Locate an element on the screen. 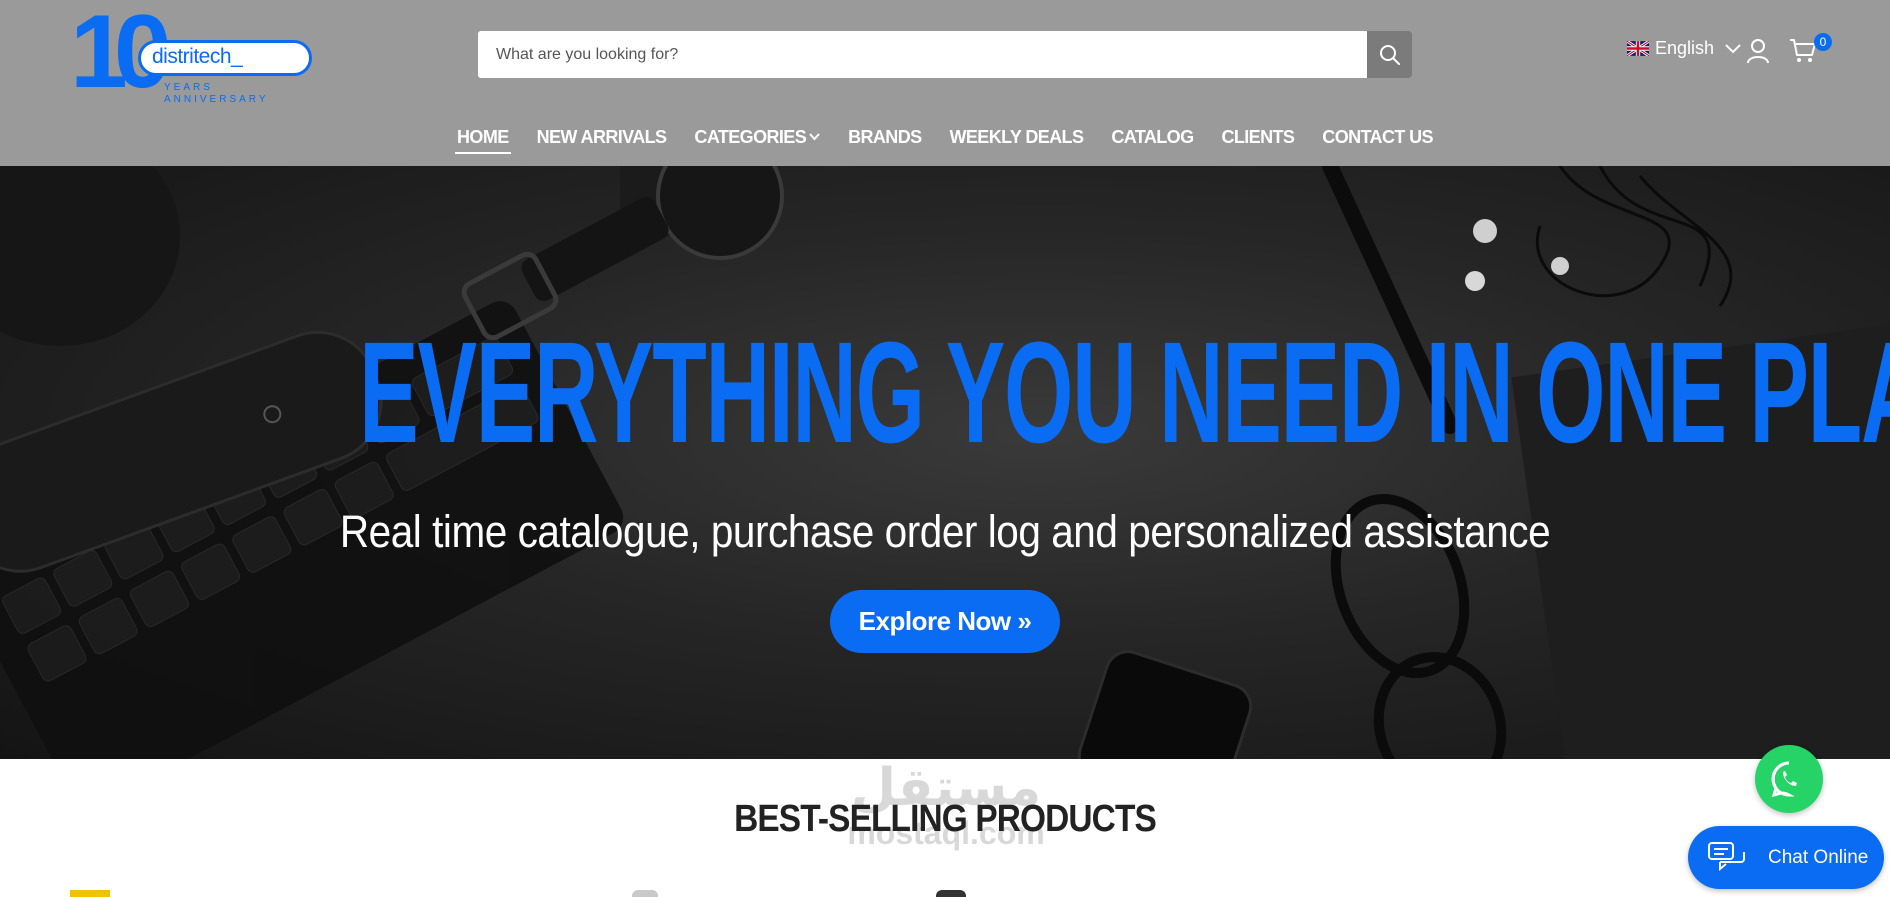 The width and height of the screenshot is (1890, 897). nav-weekly-deals: WEEKLY DEALS is located at coordinates (1017, 138).